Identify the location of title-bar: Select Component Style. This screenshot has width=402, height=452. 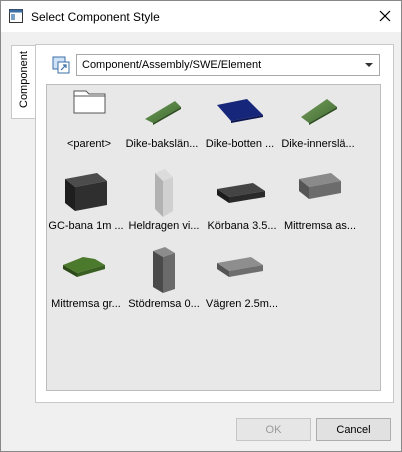
(201, 16).